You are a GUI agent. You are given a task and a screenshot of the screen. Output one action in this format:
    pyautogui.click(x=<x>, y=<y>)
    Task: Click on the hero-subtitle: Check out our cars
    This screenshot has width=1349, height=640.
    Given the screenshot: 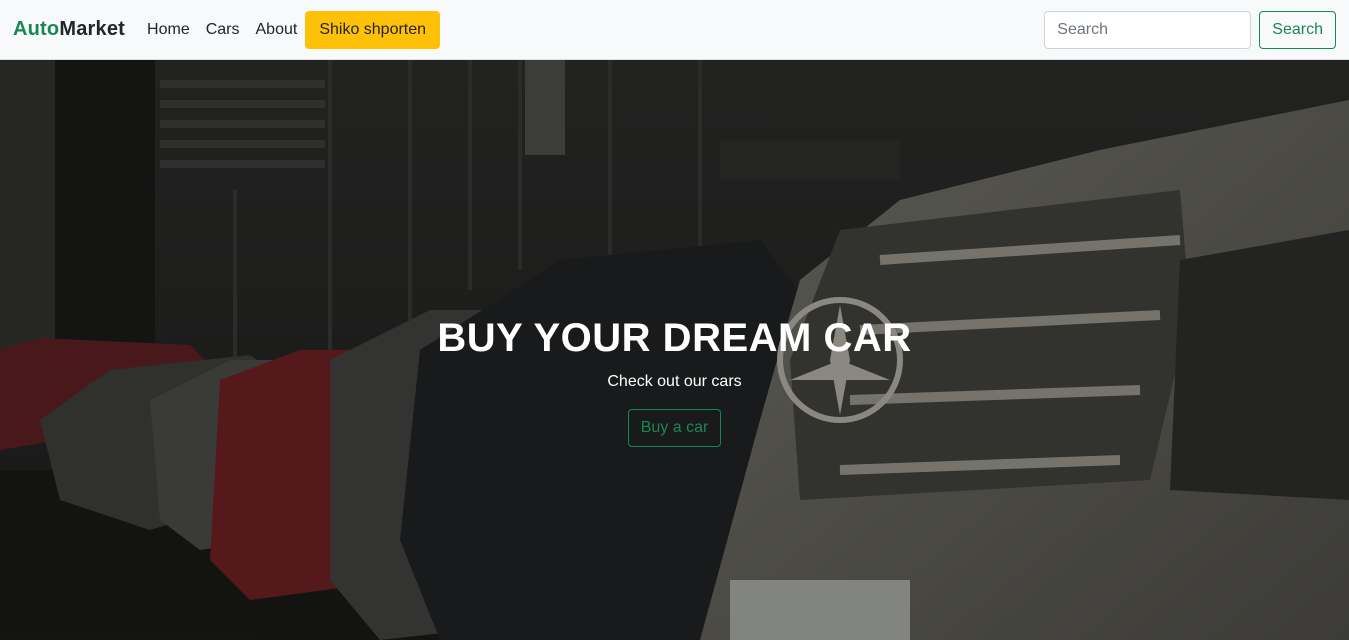 What is the action you would take?
    pyautogui.click(x=674, y=381)
    